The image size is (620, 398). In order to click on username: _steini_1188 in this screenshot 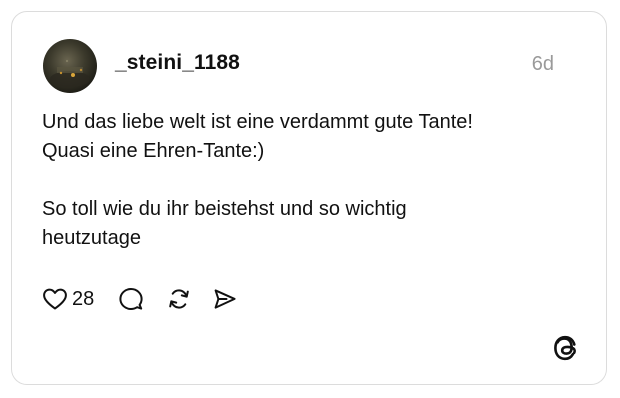, I will do `click(177, 63)`.